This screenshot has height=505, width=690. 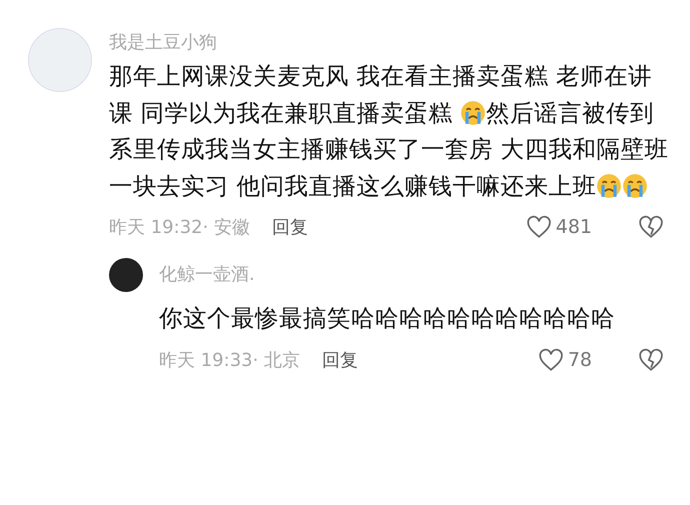 What do you see at coordinates (179, 227) in the screenshot?
I see `timestamp-location: 昨天 19:32· 安徽` at bounding box center [179, 227].